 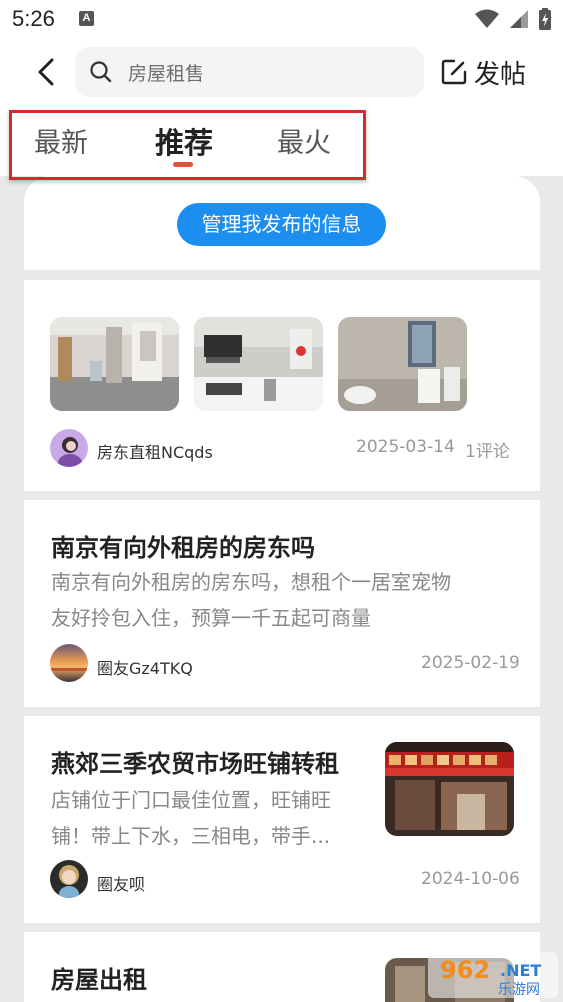 What do you see at coordinates (500, 74) in the screenshot?
I see `post-button-label: 发帖` at bounding box center [500, 74].